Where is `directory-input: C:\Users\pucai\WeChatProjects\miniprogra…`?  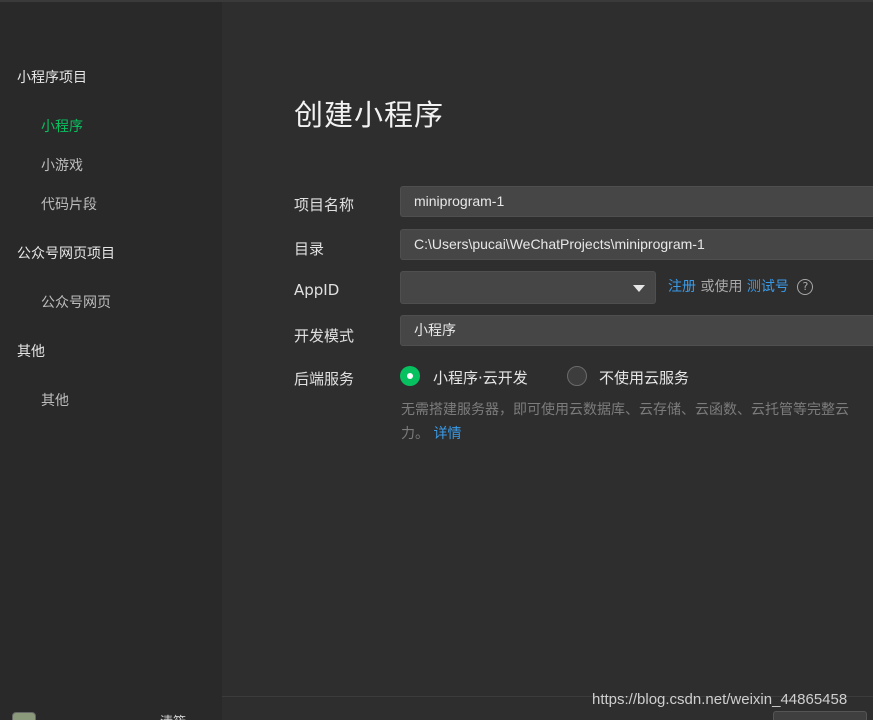 directory-input: C:\Users\pucai\WeChatProjects\miniprogra… is located at coordinates (636, 244).